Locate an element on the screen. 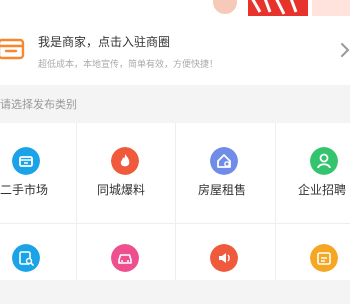  merchant-title: 我是商家，点击入驻商圈 is located at coordinates (104, 42).